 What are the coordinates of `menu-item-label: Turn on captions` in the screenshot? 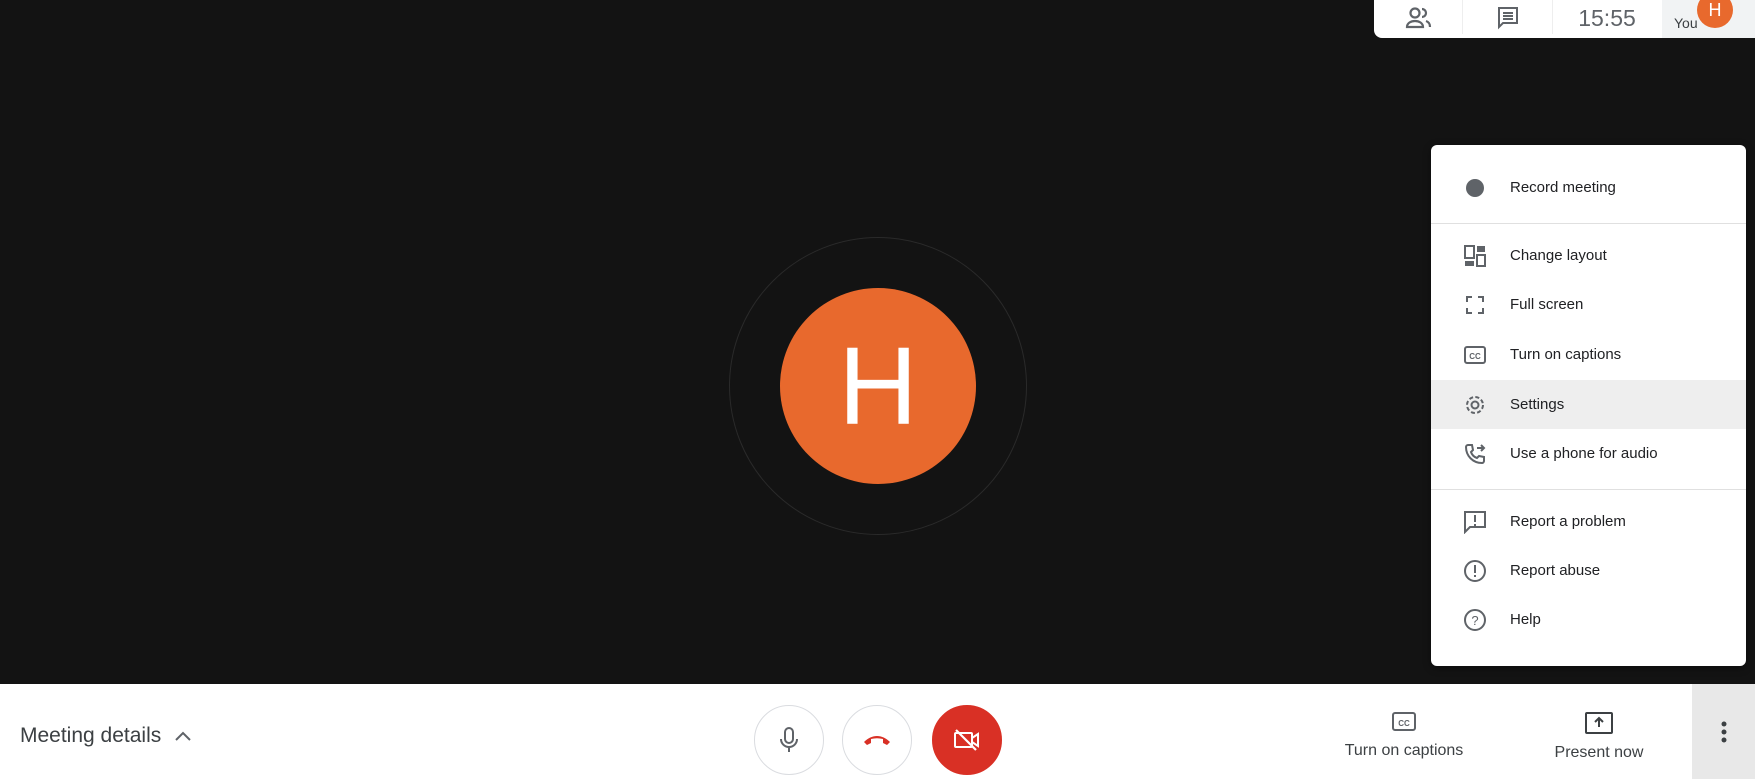 It's located at (1566, 354).